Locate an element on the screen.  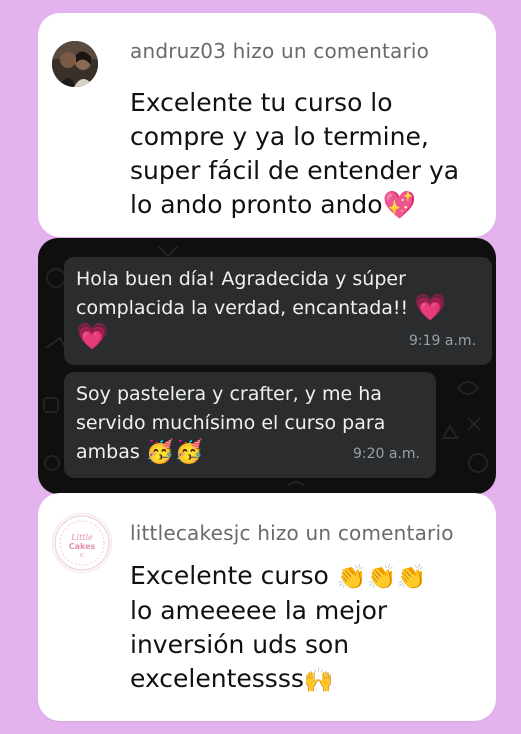
message-line-text: Hola buen día! Agradecida y súper is located at coordinates (241, 279).